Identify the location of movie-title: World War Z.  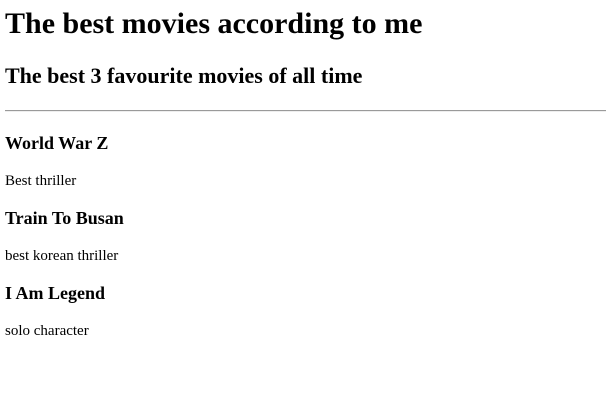
(57, 143).